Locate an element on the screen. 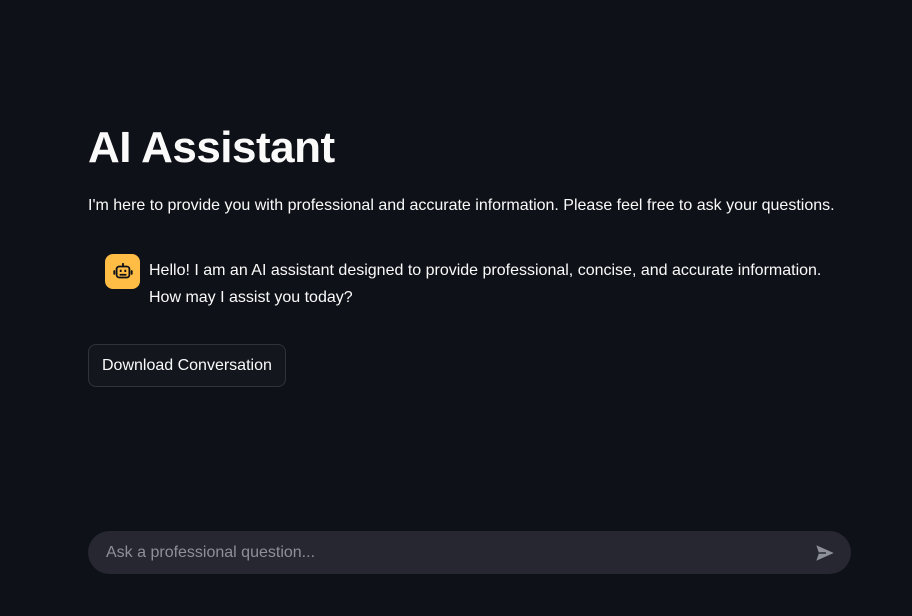  robot-icon is located at coordinates (122, 270).